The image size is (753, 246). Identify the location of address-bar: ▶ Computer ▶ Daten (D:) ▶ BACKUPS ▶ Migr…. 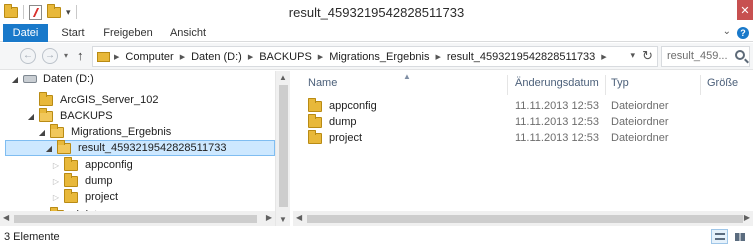
(375, 56).